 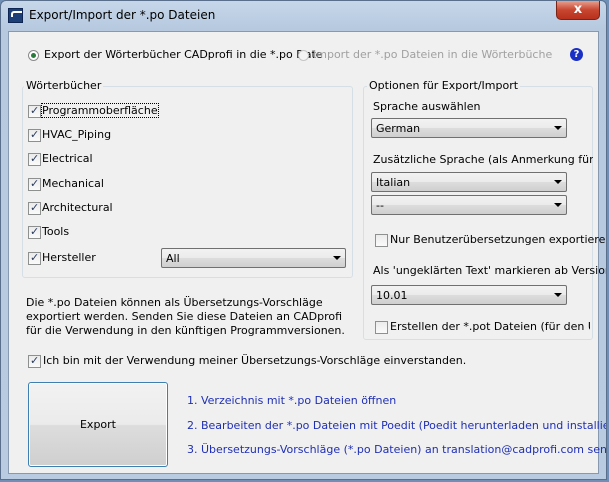 I want to click on dict-label-electrical: Electrical, so click(x=67, y=158).